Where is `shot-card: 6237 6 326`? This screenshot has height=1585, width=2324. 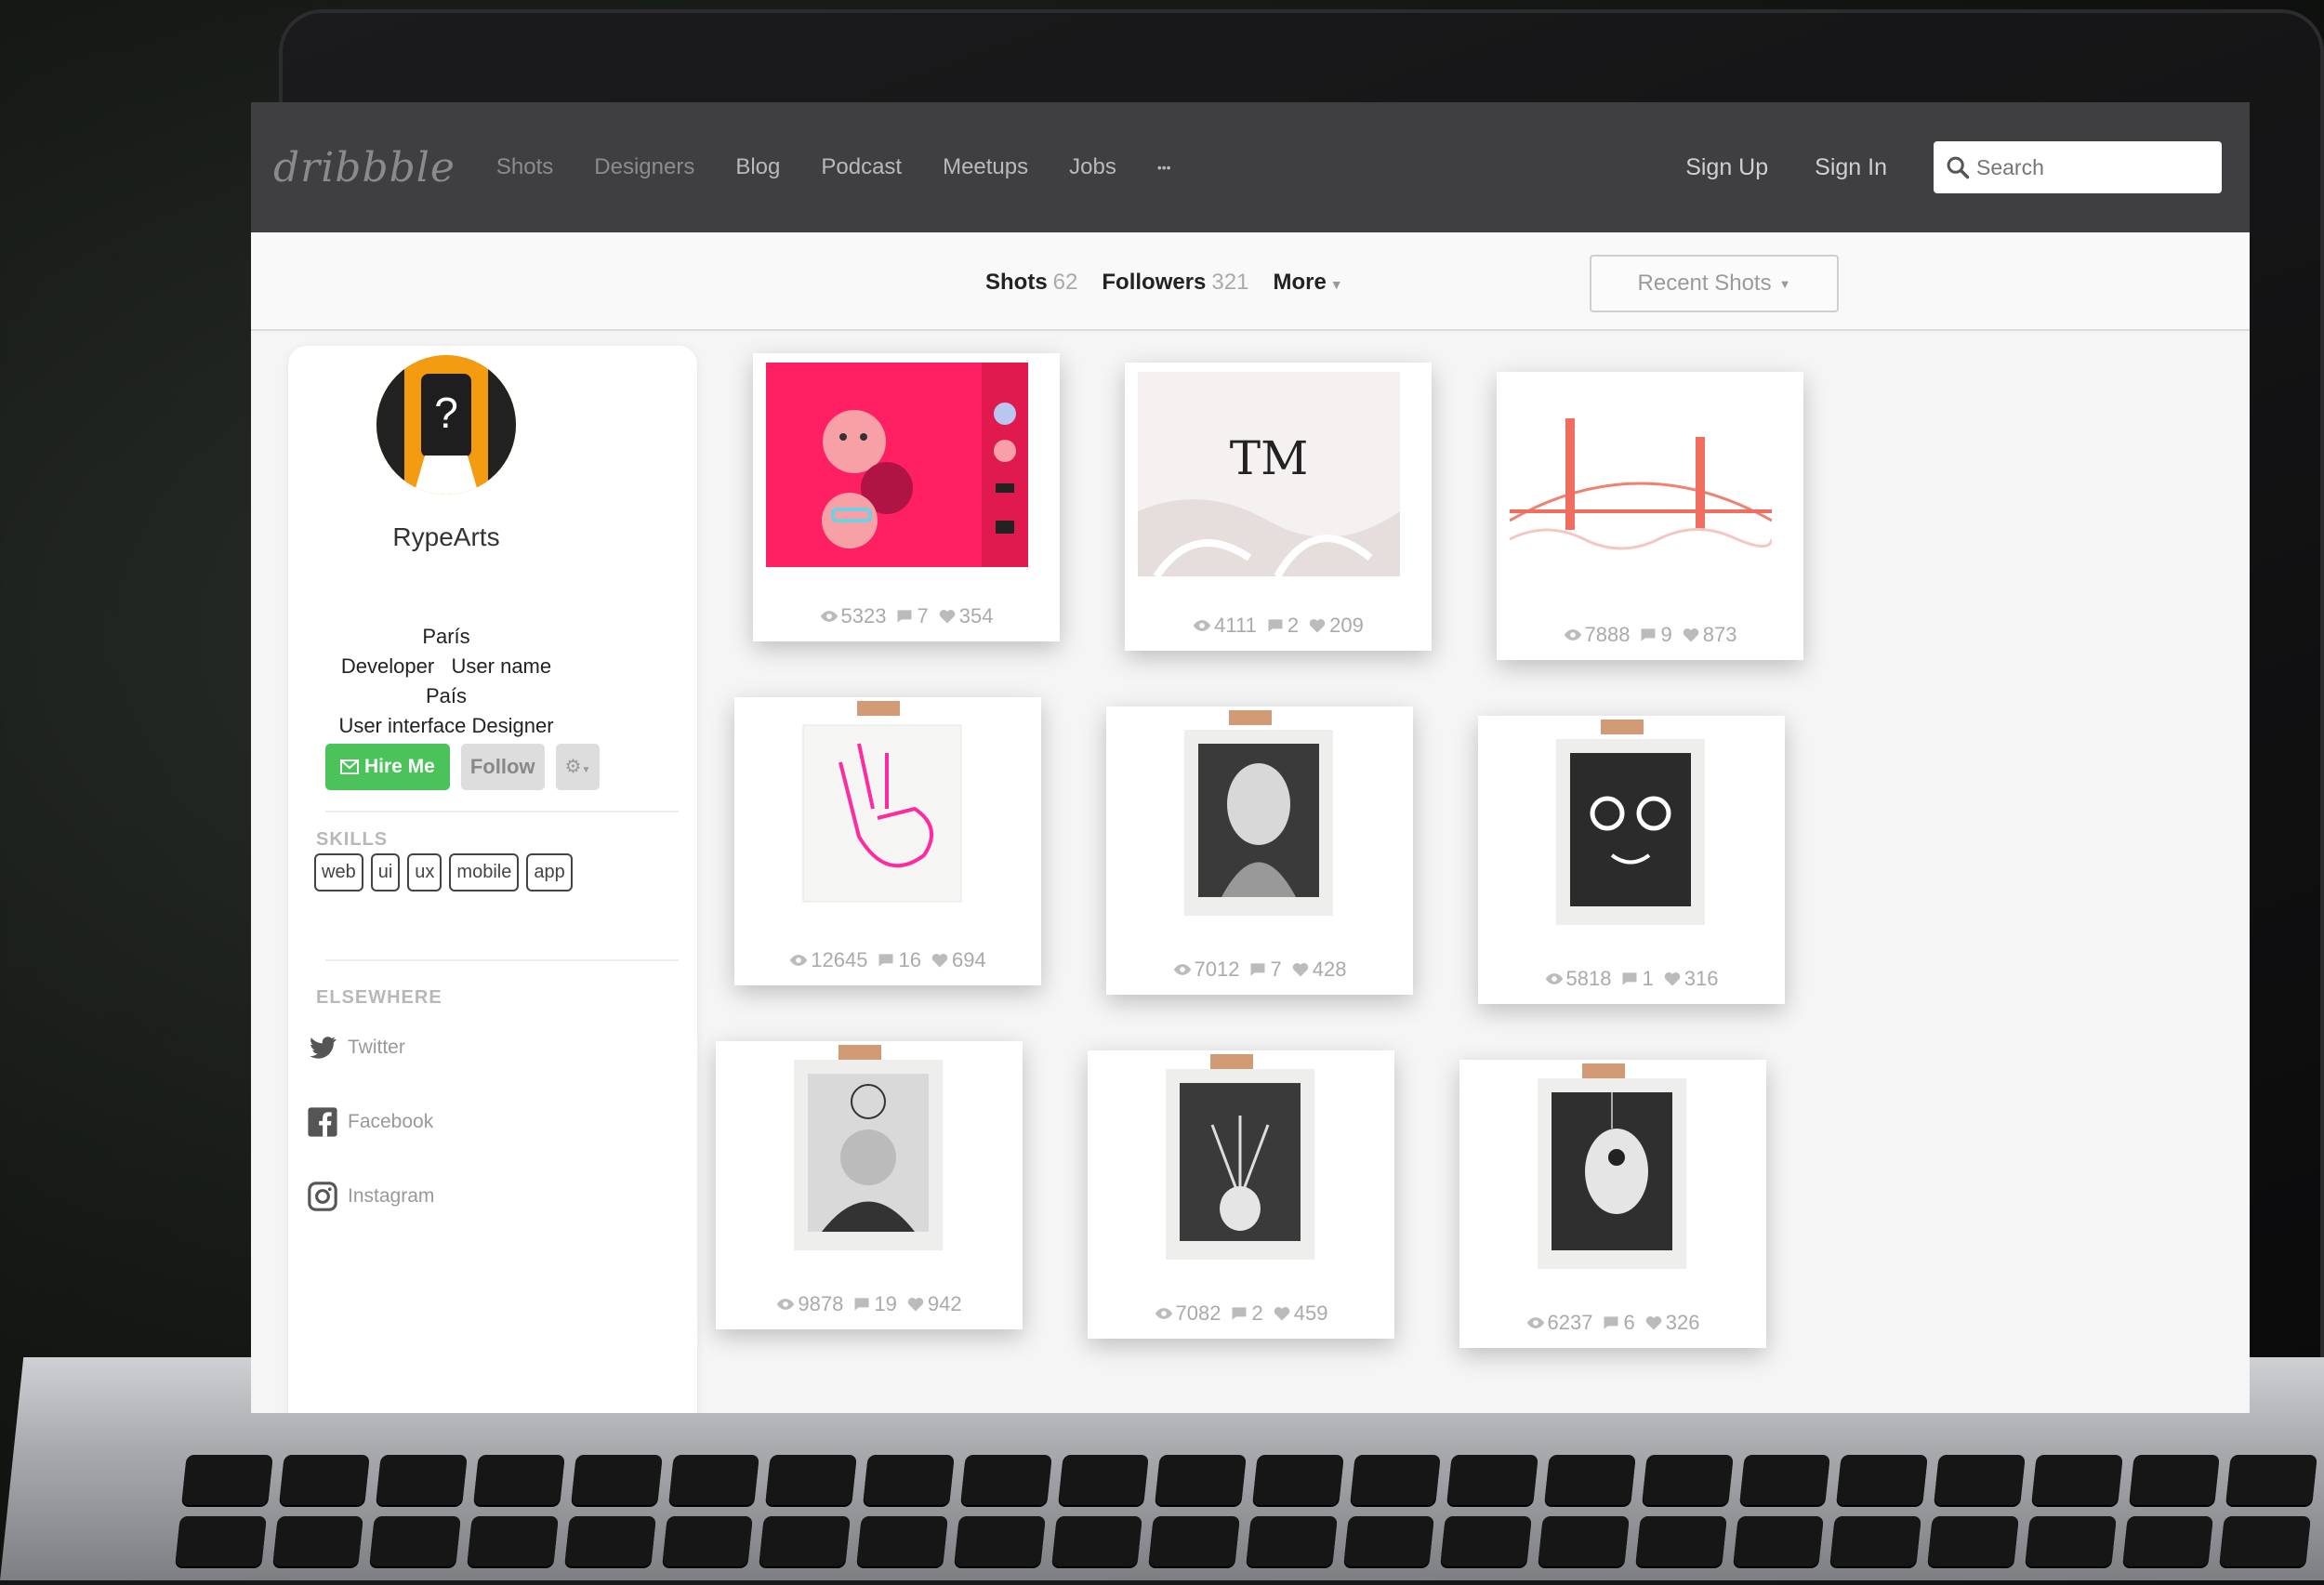 shot-card: 6237 6 326 is located at coordinates (1612, 1204).